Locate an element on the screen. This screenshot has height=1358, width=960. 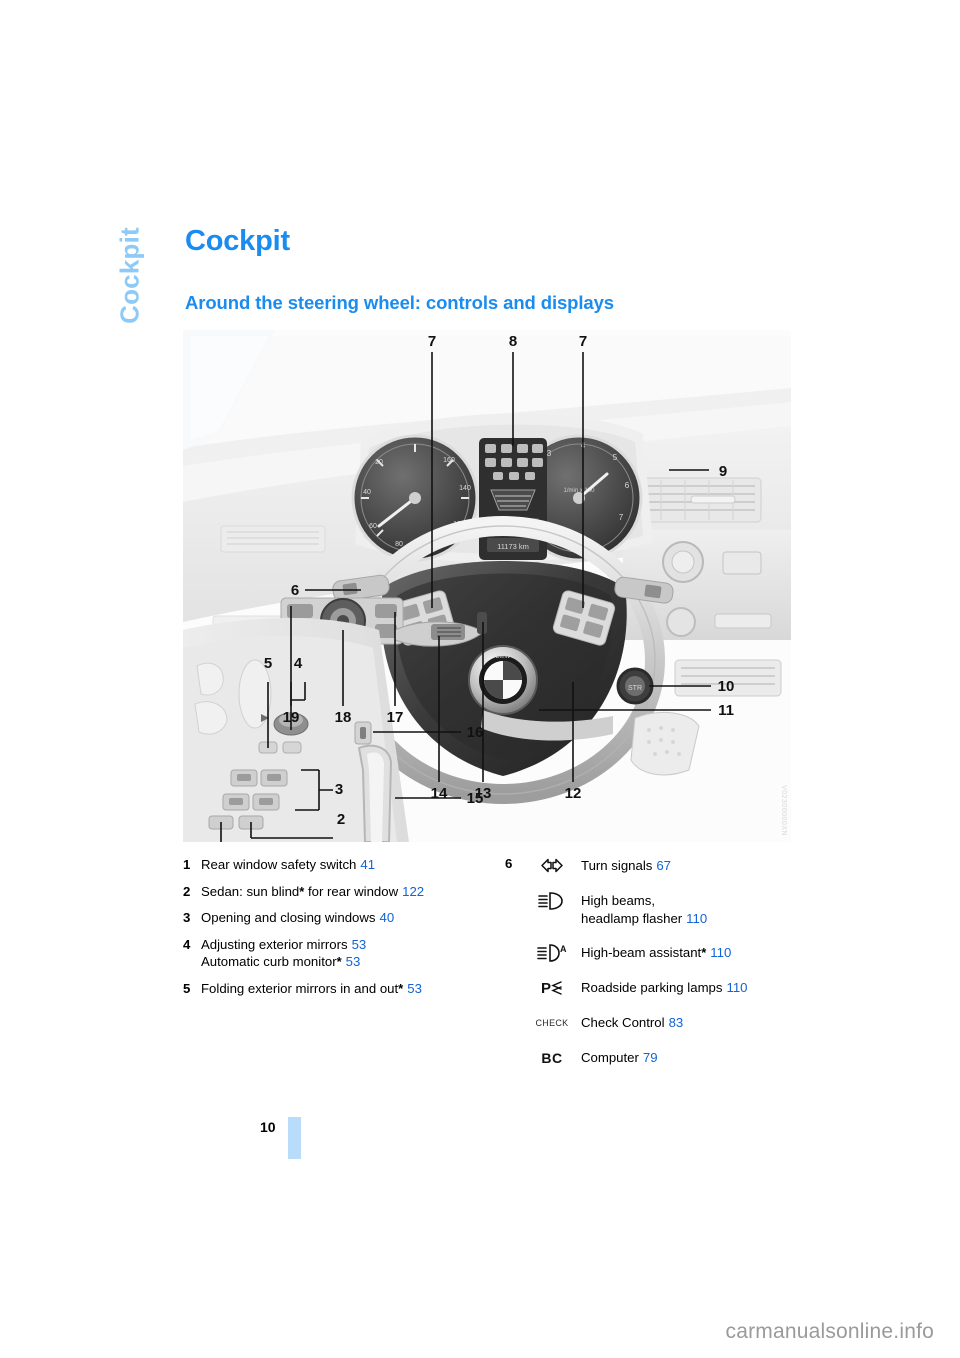
legend-item-3: 3 Opening and closing windows 40 is located at coordinates (333, 918).